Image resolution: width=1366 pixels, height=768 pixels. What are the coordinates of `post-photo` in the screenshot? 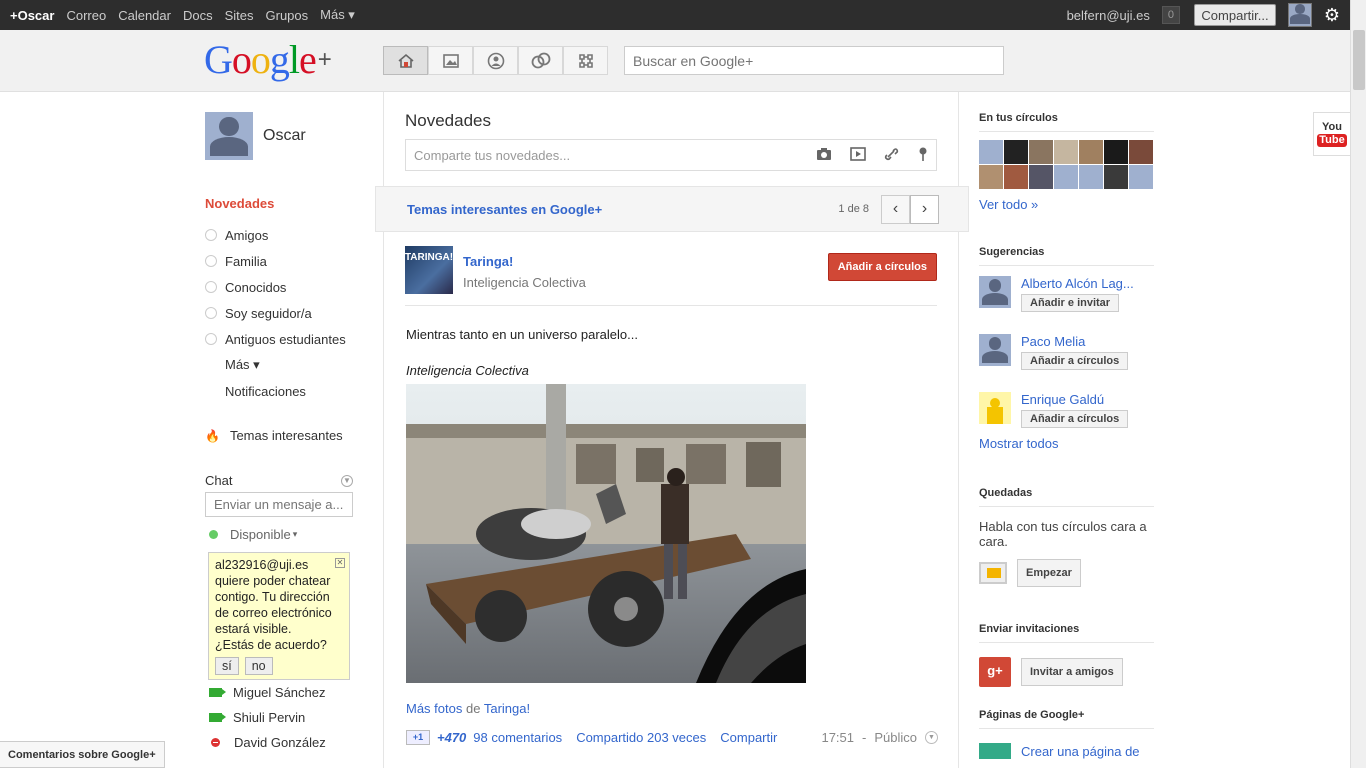 It's located at (606, 533).